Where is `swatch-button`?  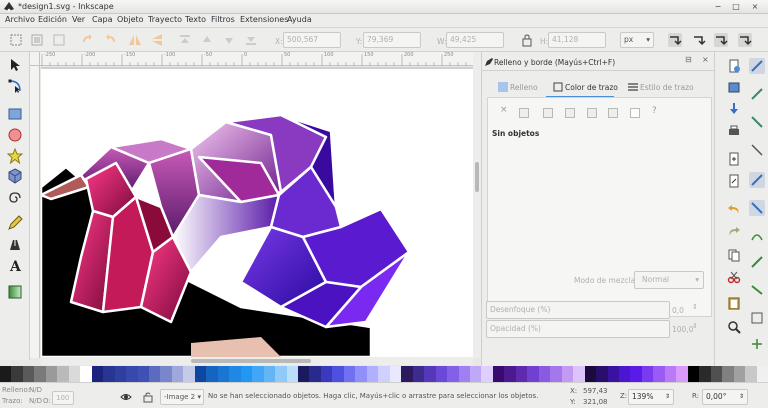 swatch-button is located at coordinates (635, 113).